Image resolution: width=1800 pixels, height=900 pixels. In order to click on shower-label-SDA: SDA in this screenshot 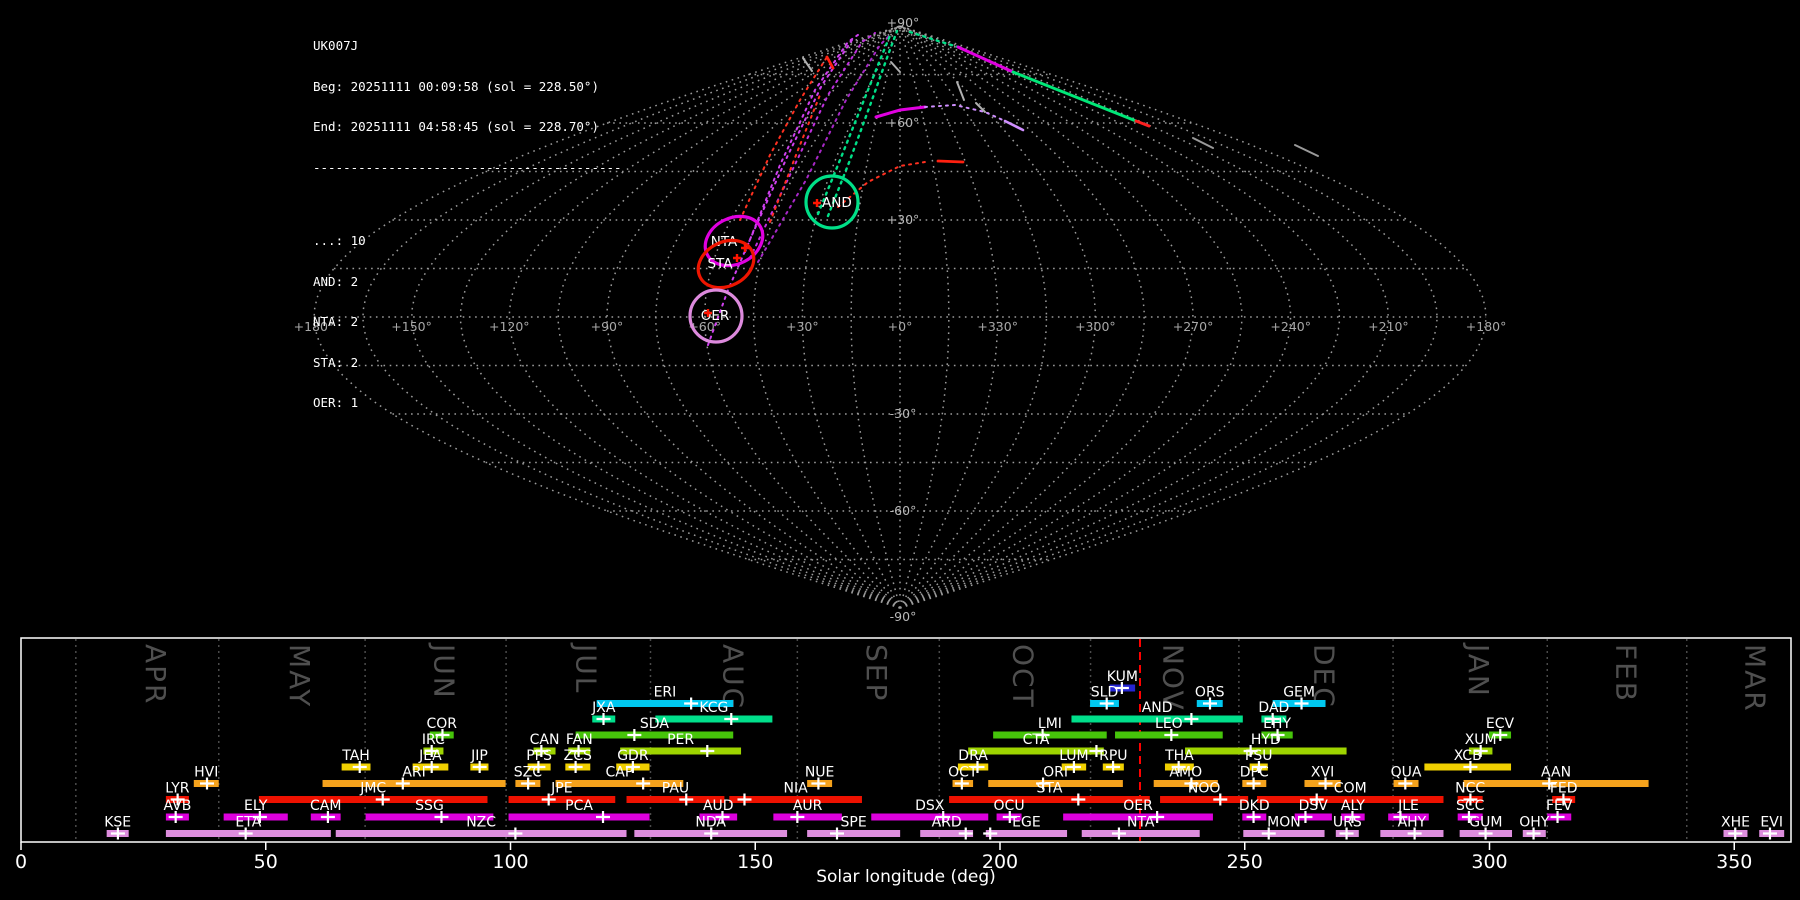, I will do `click(654, 724)`.